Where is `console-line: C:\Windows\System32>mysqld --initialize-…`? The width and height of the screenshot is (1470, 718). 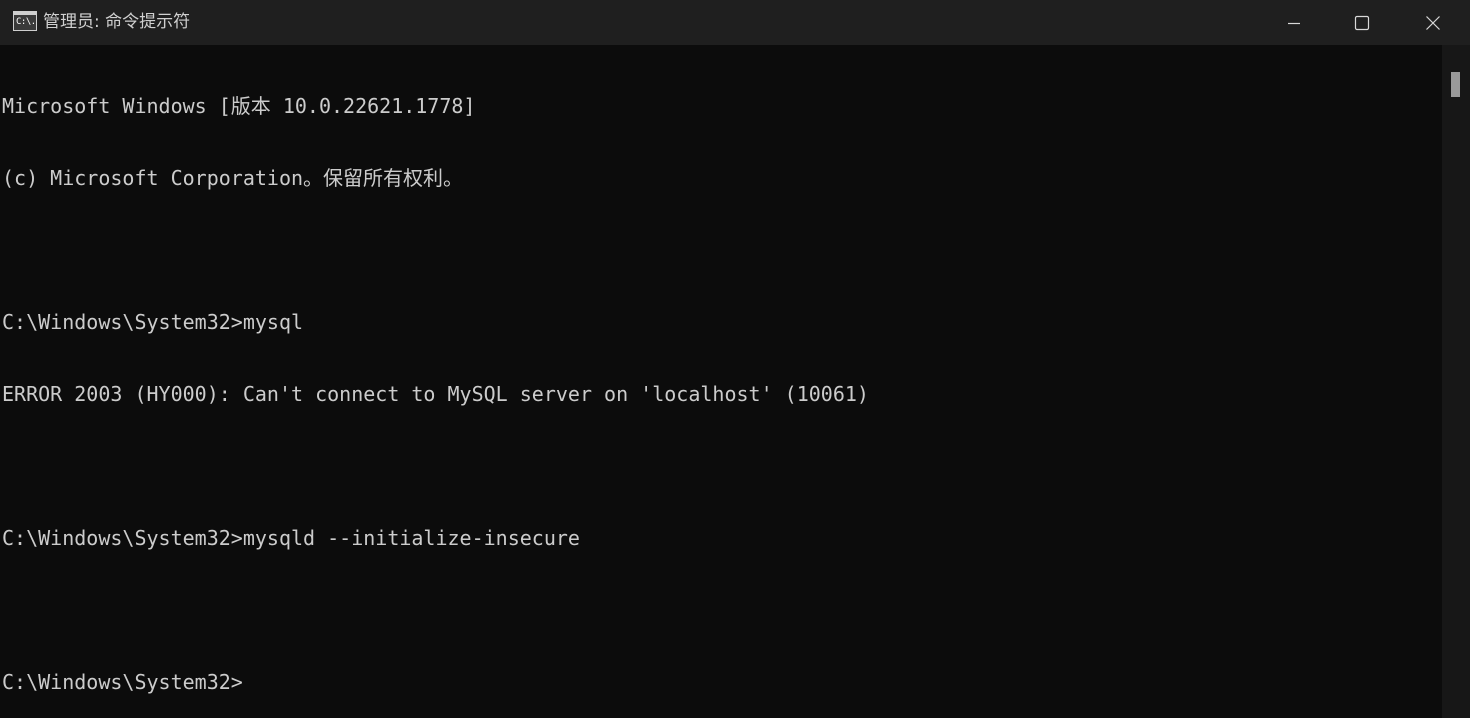 console-line: C:\Windows\System32>mysqld --initialize-… is located at coordinates (291, 538).